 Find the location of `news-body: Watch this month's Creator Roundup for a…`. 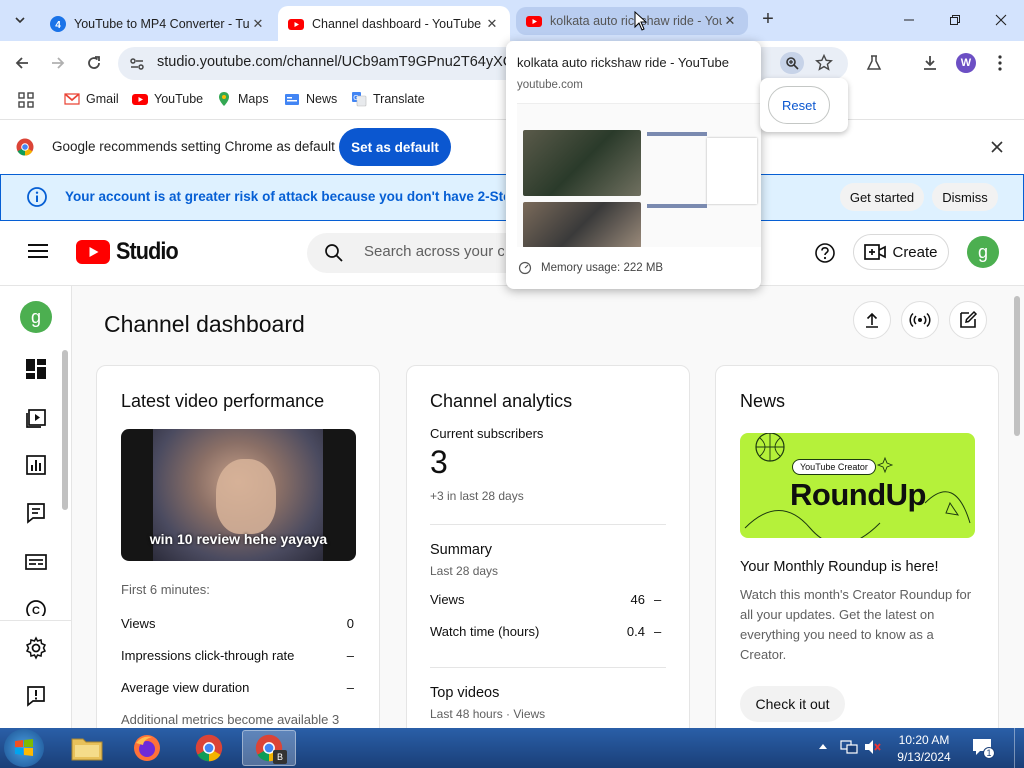

news-body: Watch this month's Creator Roundup for a… is located at coordinates (856, 624).